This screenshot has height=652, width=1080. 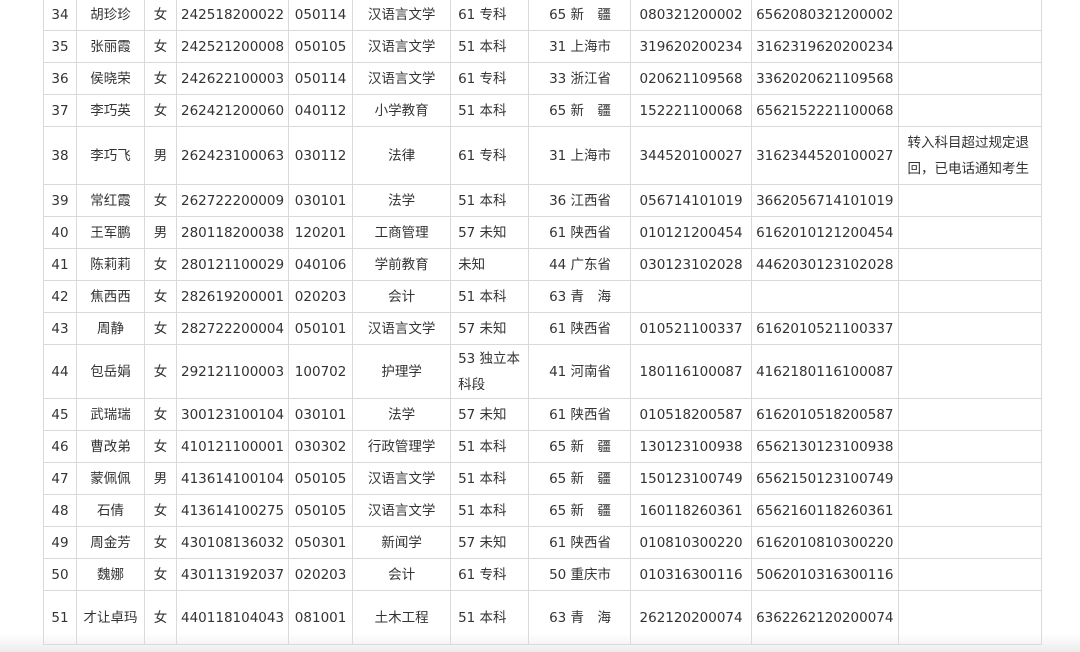 I want to click on cell-major: 小学教育, so click(x=402, y=110).